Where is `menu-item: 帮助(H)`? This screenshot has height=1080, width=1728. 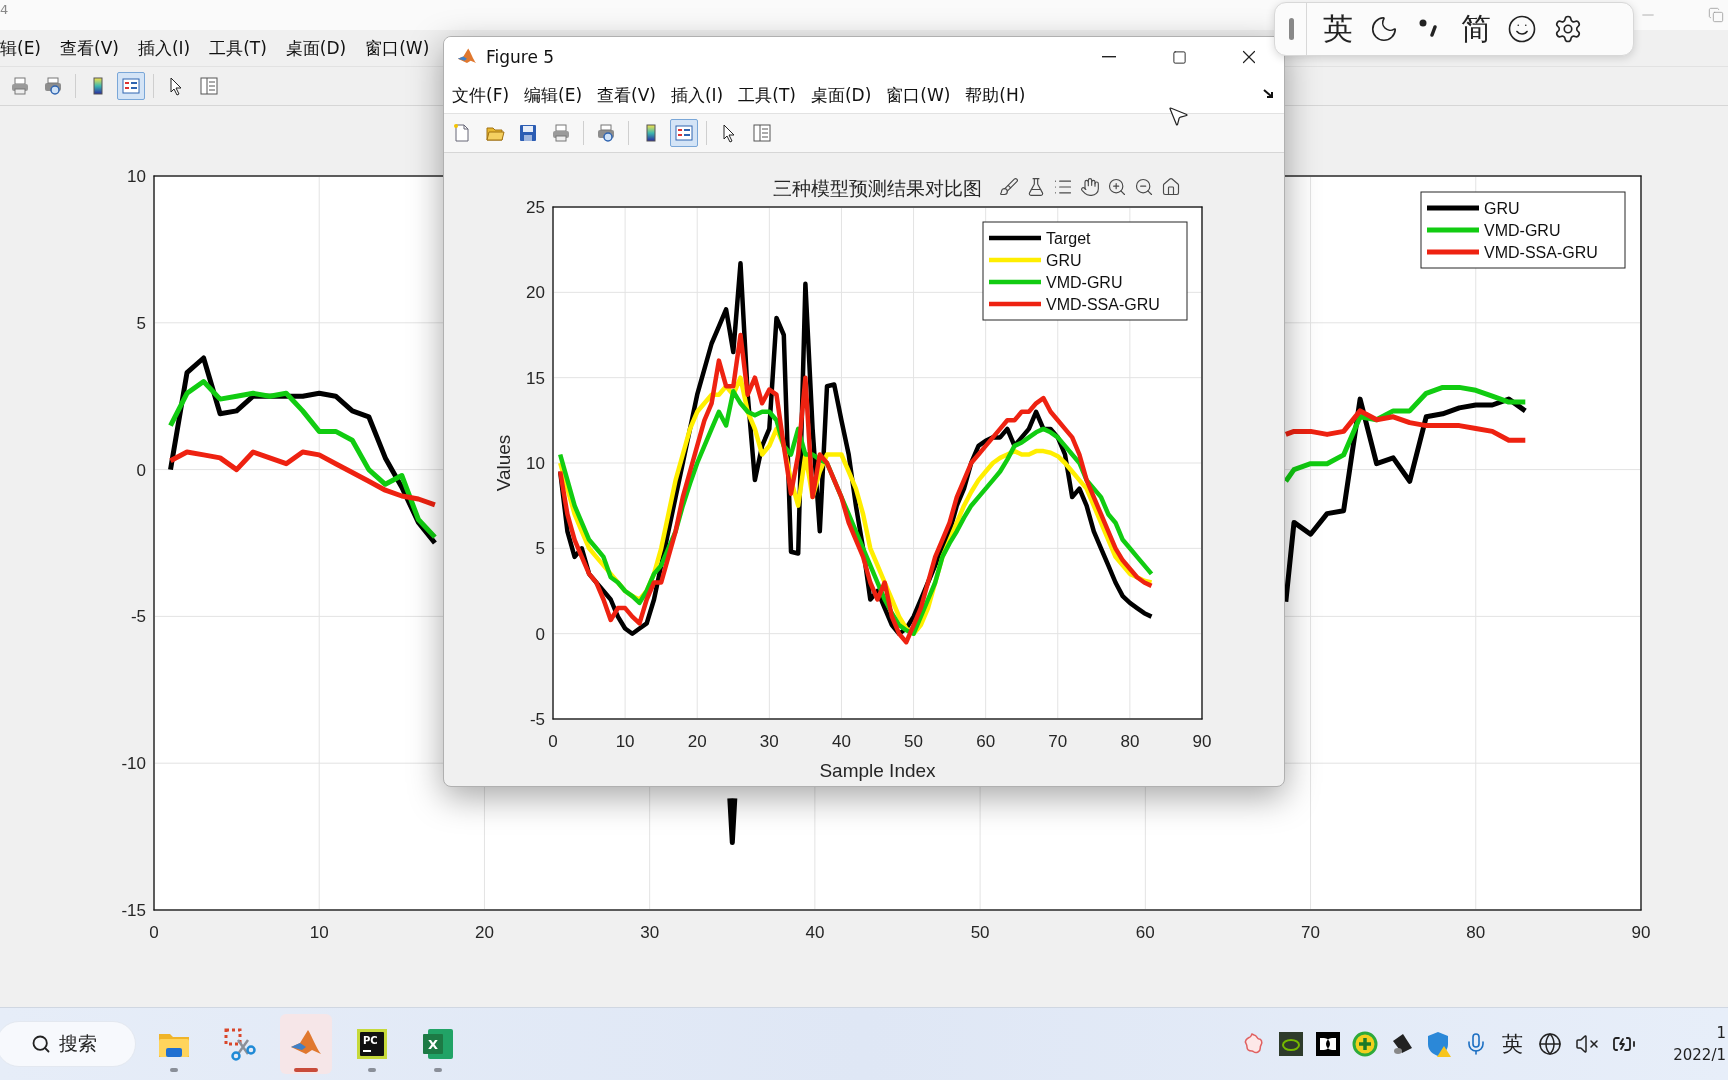
menu-item: 帮助(H) is located at coordinates (995, 95).